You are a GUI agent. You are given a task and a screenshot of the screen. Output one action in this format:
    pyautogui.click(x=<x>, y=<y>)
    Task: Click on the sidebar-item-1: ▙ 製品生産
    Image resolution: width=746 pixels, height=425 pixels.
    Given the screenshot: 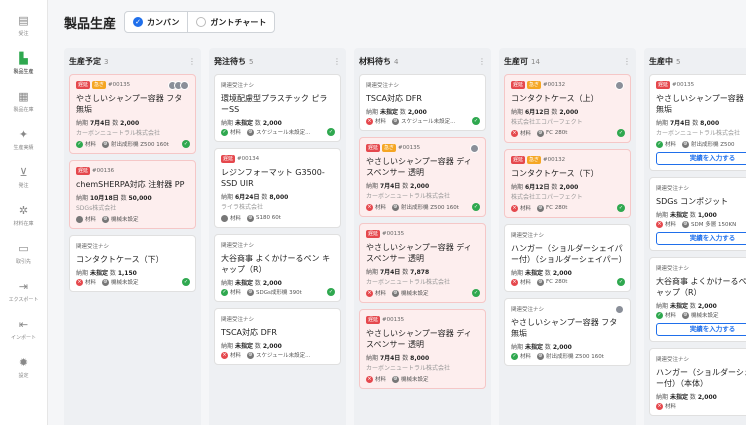 What is the action you would take?
    pyautogui.click(x=24, y=63)
    